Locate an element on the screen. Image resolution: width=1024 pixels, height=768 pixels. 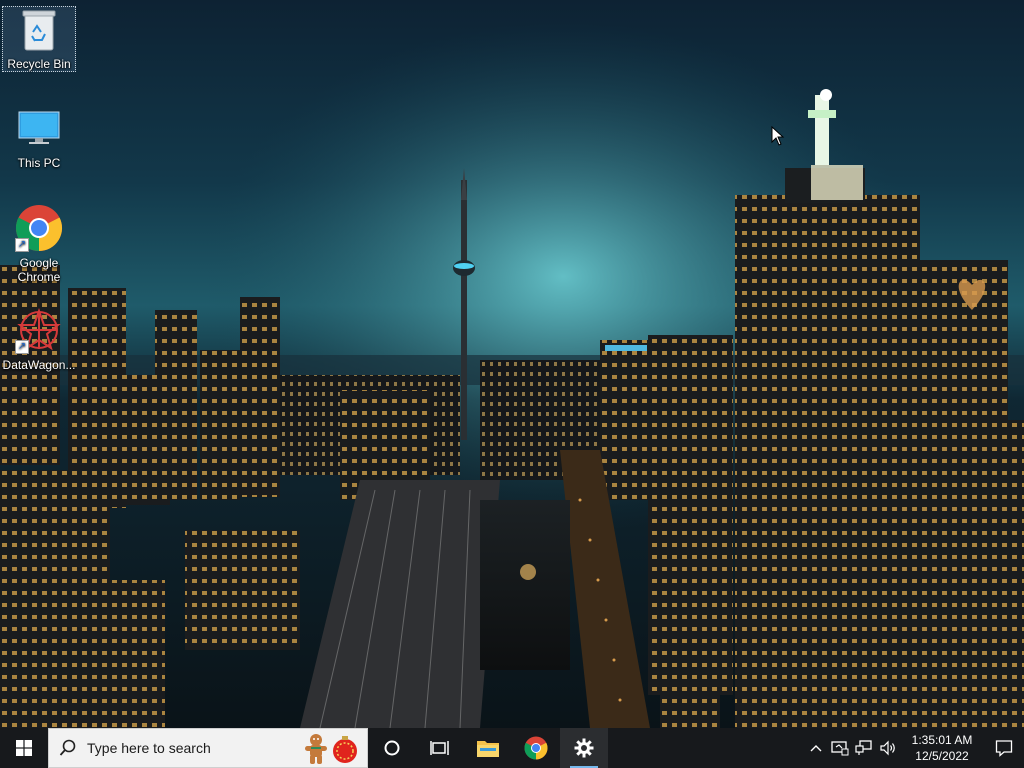
task-view-button is located at coordinates (440, 748).